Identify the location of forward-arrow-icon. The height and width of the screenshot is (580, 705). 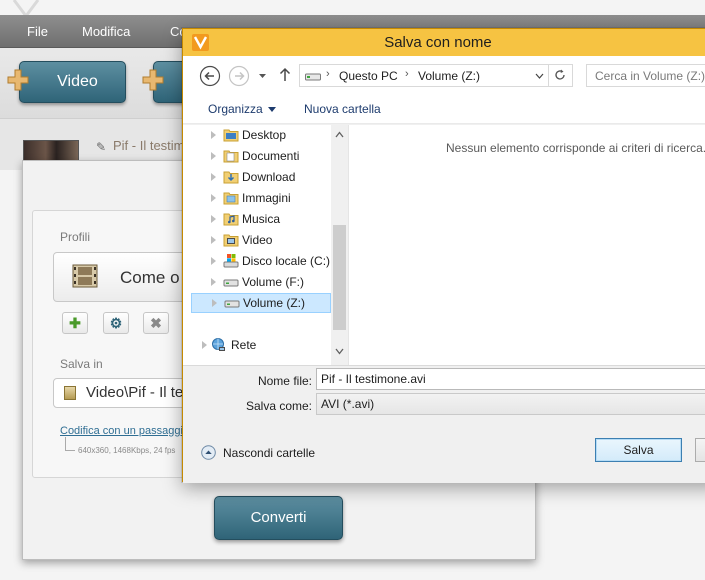
(239, 76).